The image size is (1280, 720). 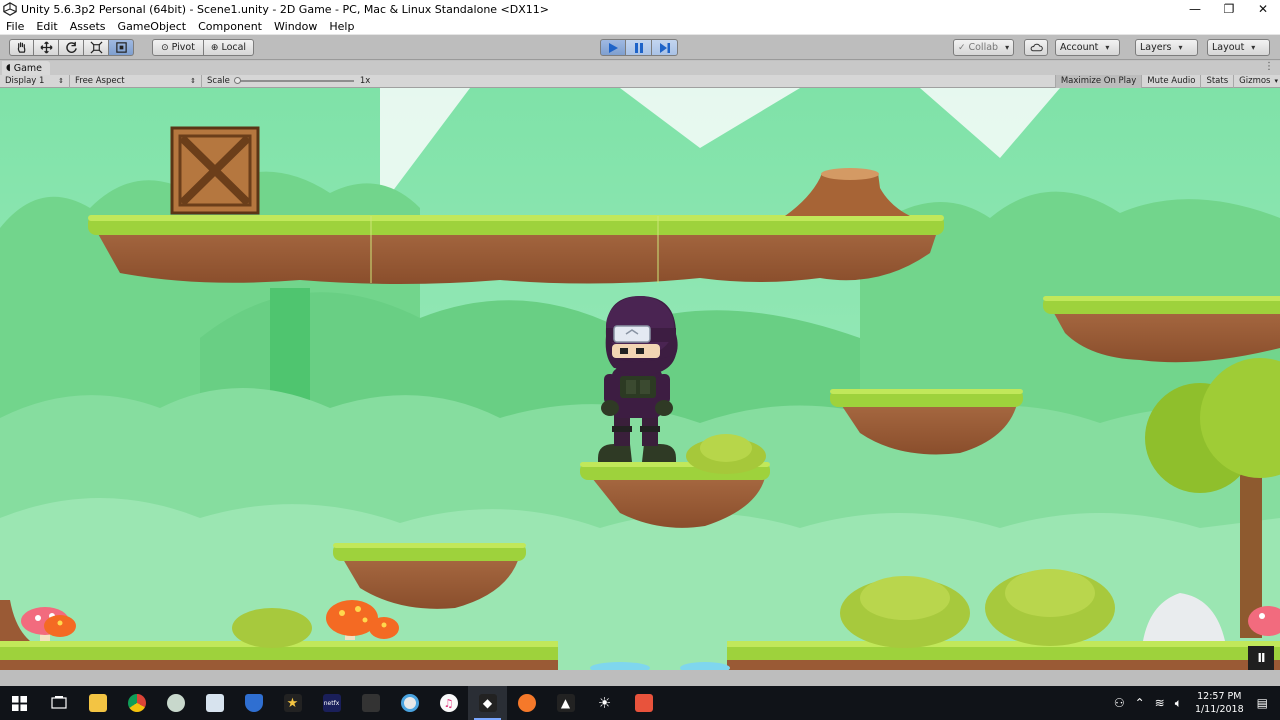 I want to click on minimize-button: —, so click(x=1195, y=9).